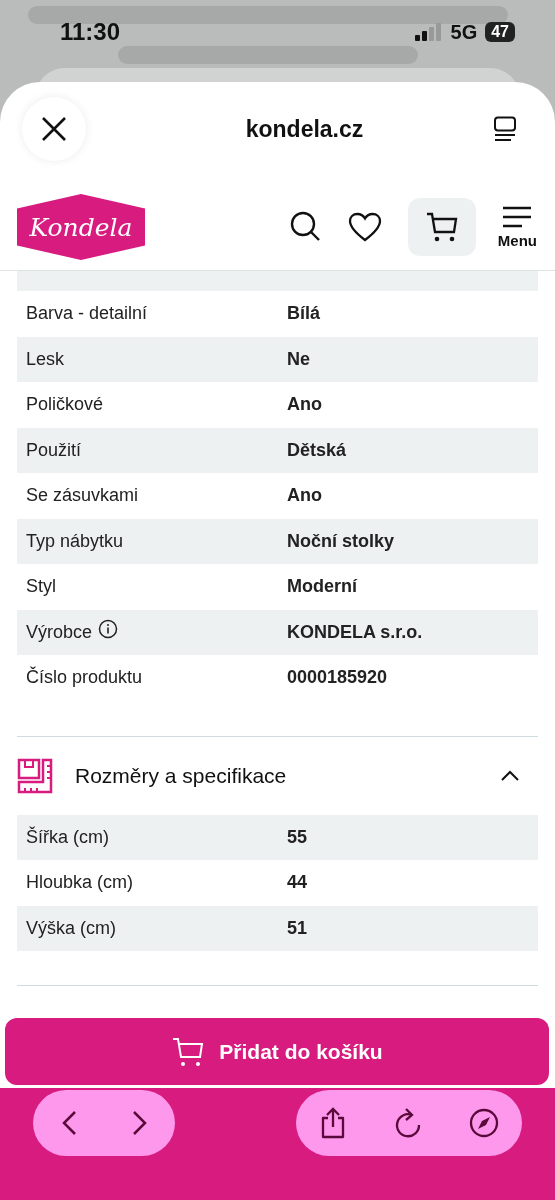 The width and height of the screenshot is (555, 1200). Describe the element at coordinates (341, 541) in the screenshot. I see `parameter-value: Noční stolky` at that location.